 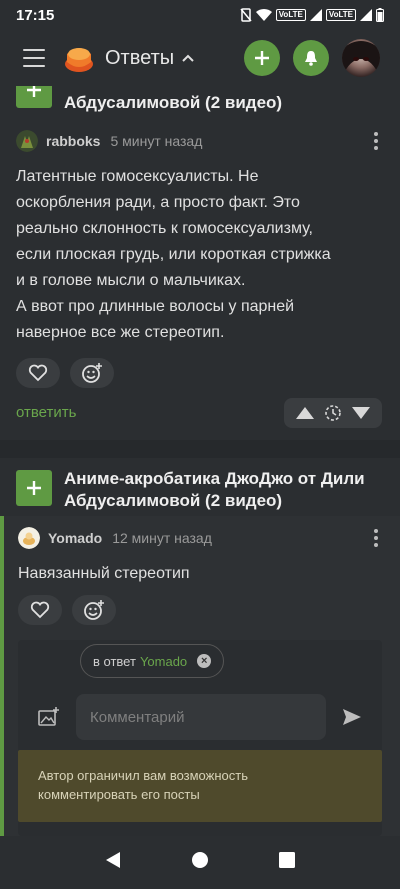 I want to click on comment-line: А ввот про длинные волосы у парней, so click(x=155, y=306).